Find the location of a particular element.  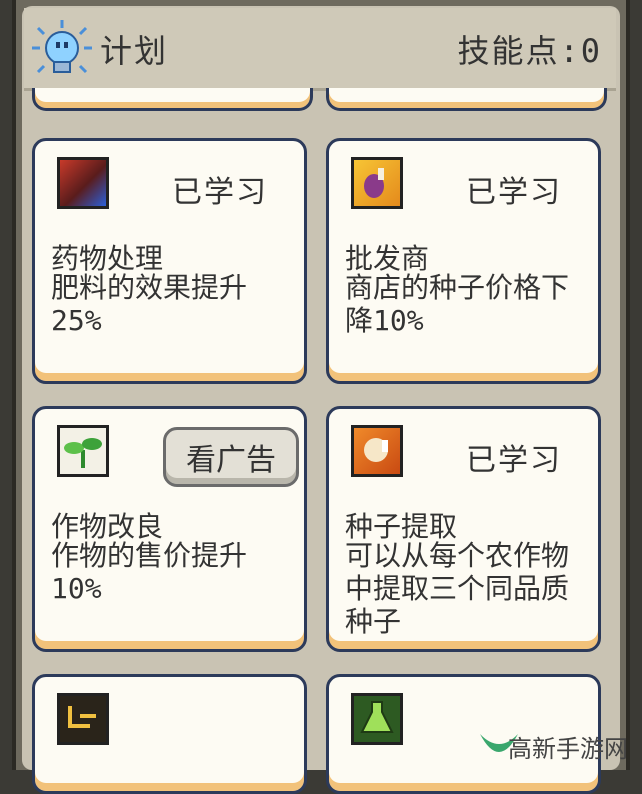

page-title: 计划 is located at coordinates (134, 49).